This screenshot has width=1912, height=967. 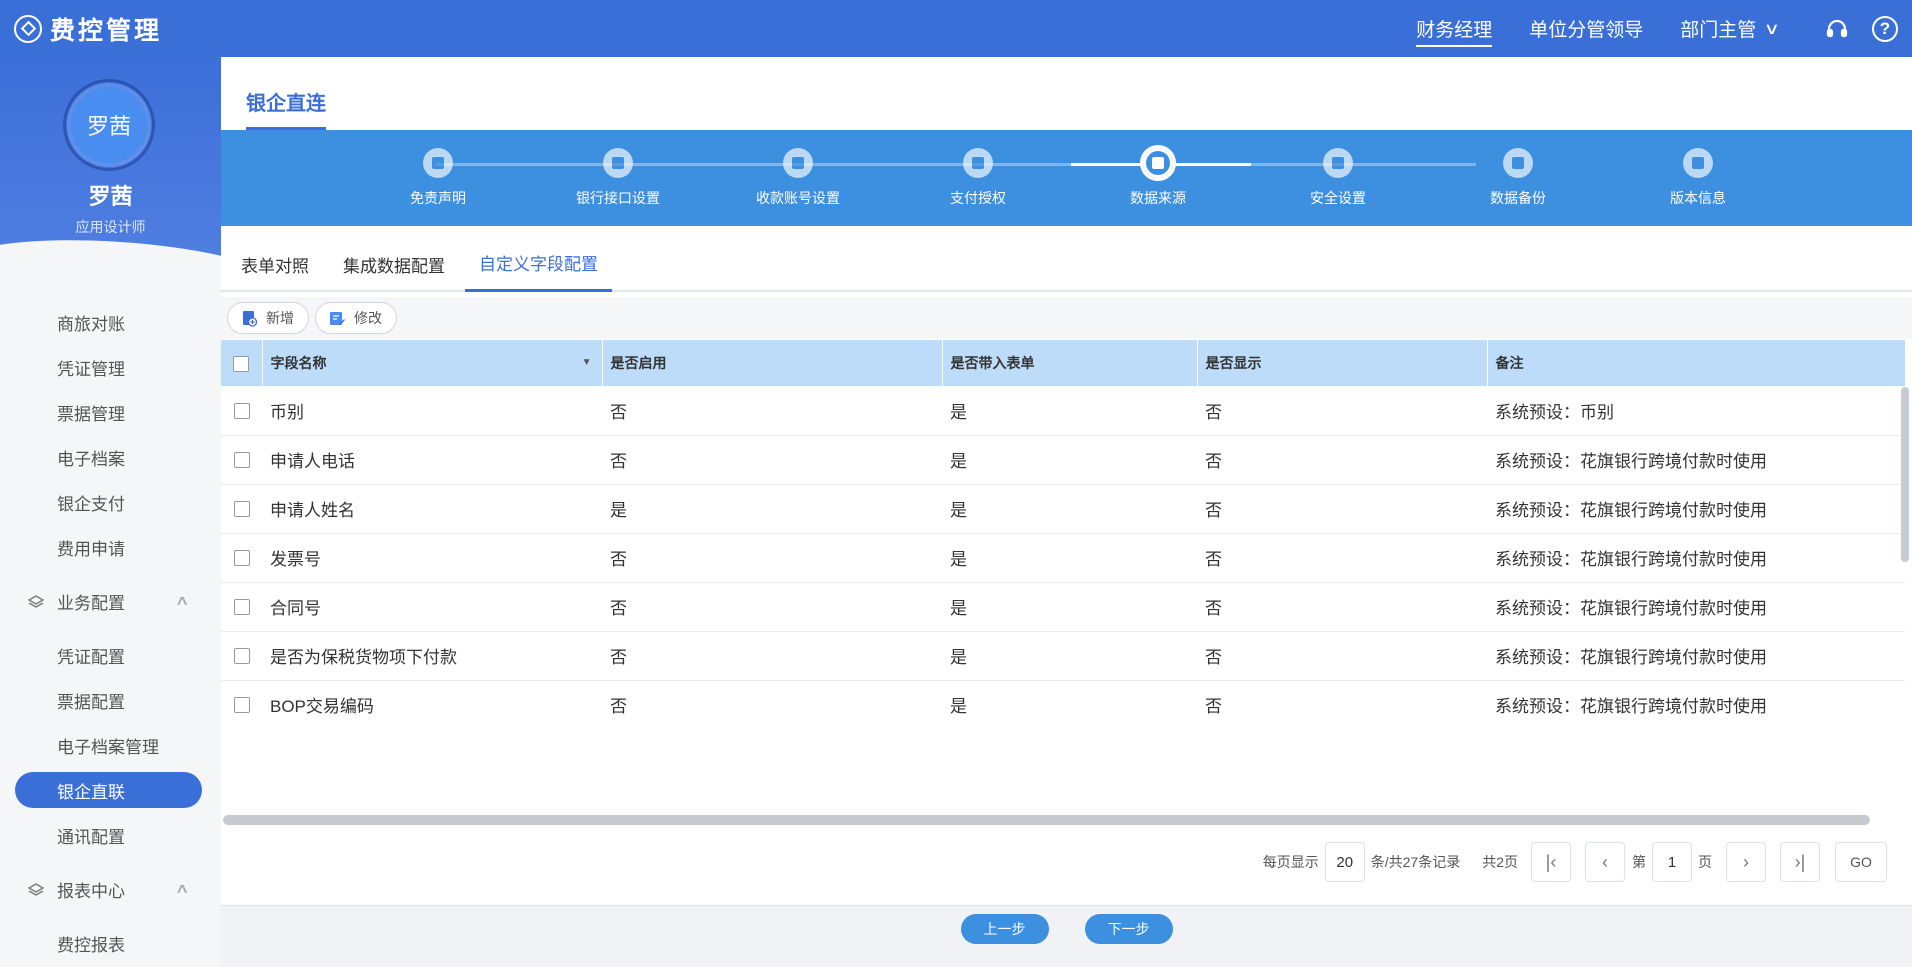 I want to click on tab-form-mapping: 表单对照, so click(x=275, y=264).